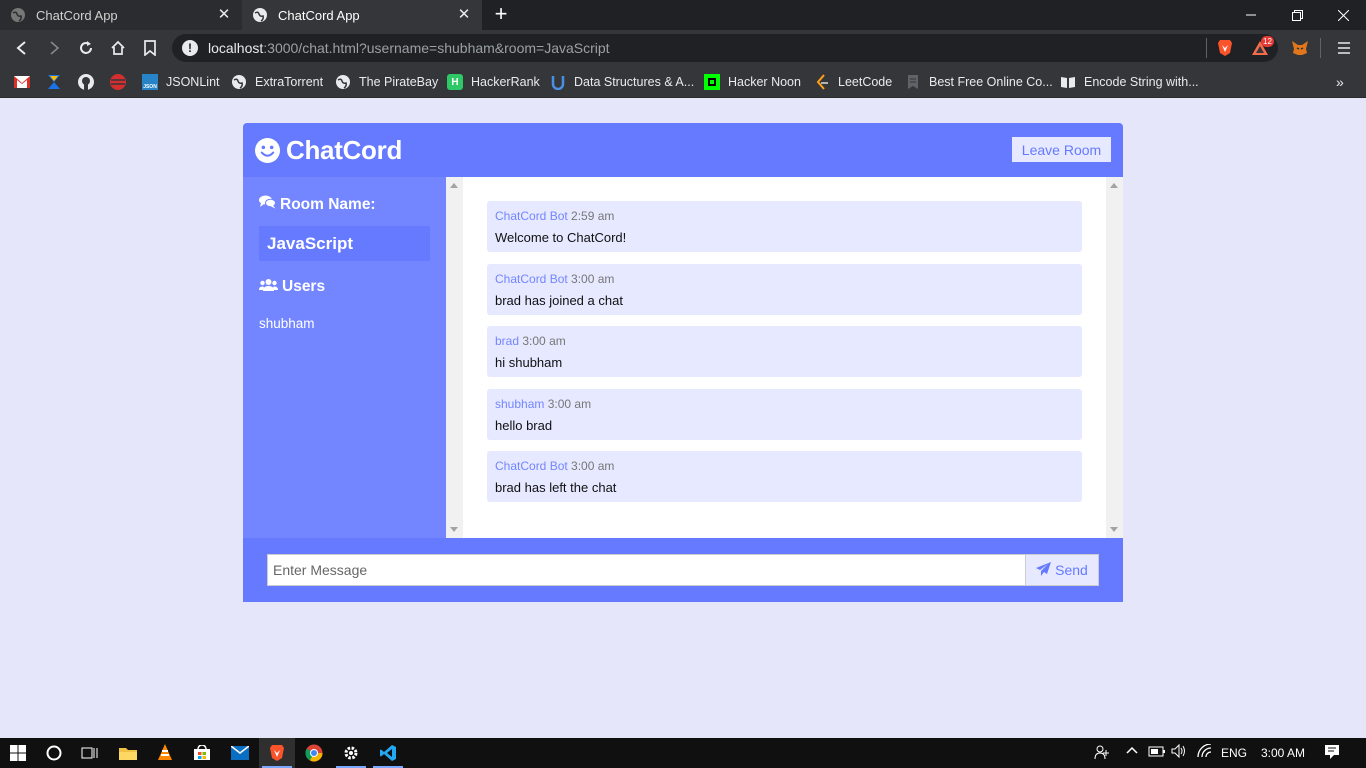 This screenshot has width=1366, height=768. Describe the element at coordinates (712, 82) in the screenshot. I see `hackernoon-icon` at that location.